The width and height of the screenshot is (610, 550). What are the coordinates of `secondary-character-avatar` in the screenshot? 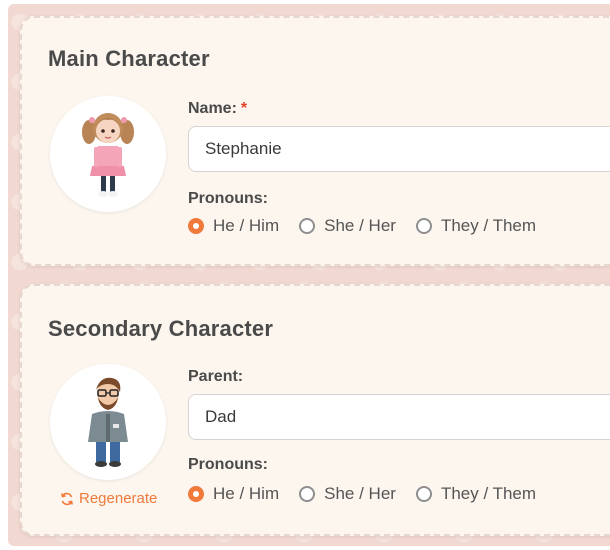 It's located at (108, 422).